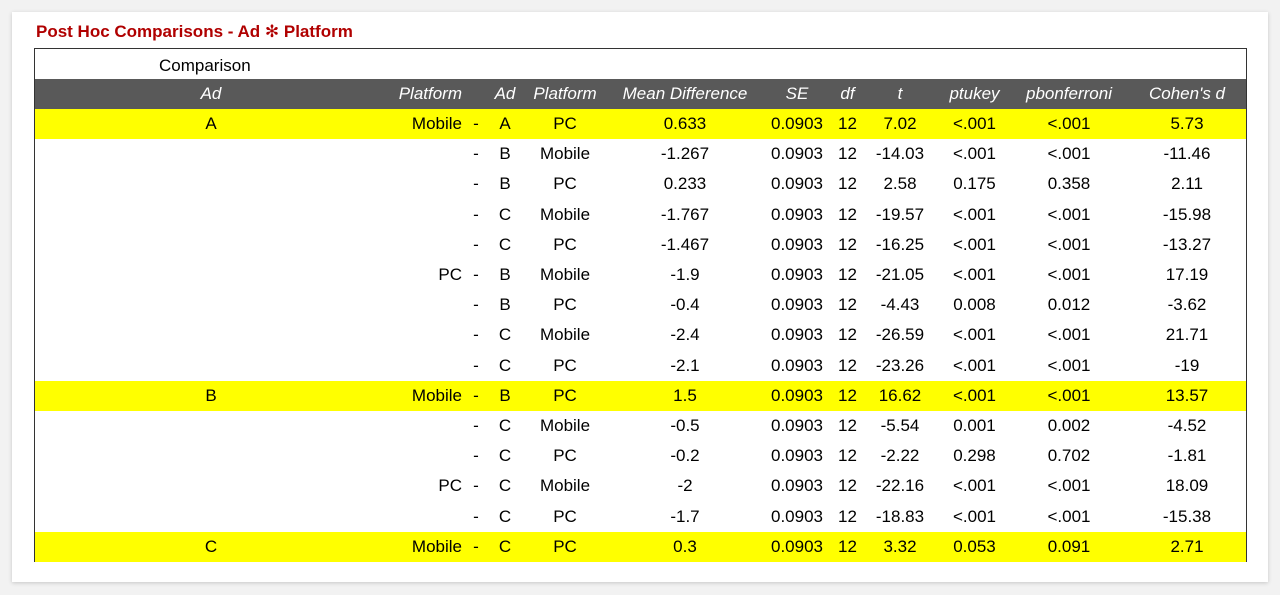  Describe the element at coordinates (1187, 365) in the screenshot. I see `cell-cohens-d: -19` at that location.